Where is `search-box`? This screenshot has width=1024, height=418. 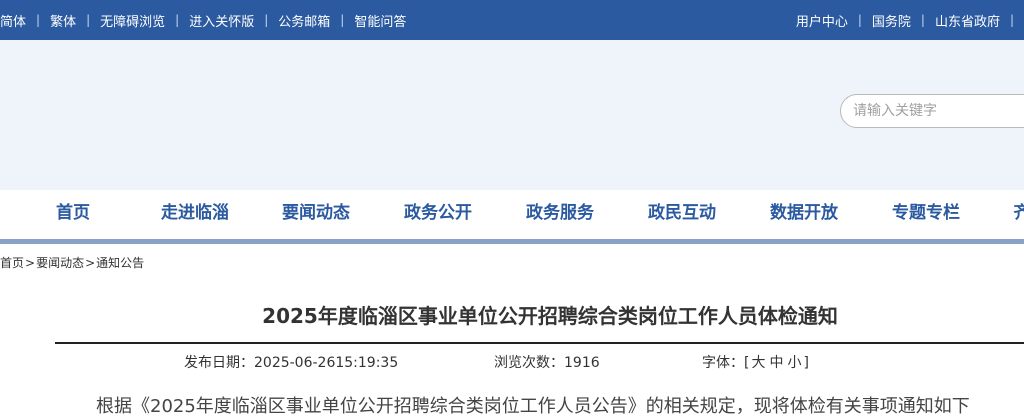
search-box is located at coordinates (932, 111).